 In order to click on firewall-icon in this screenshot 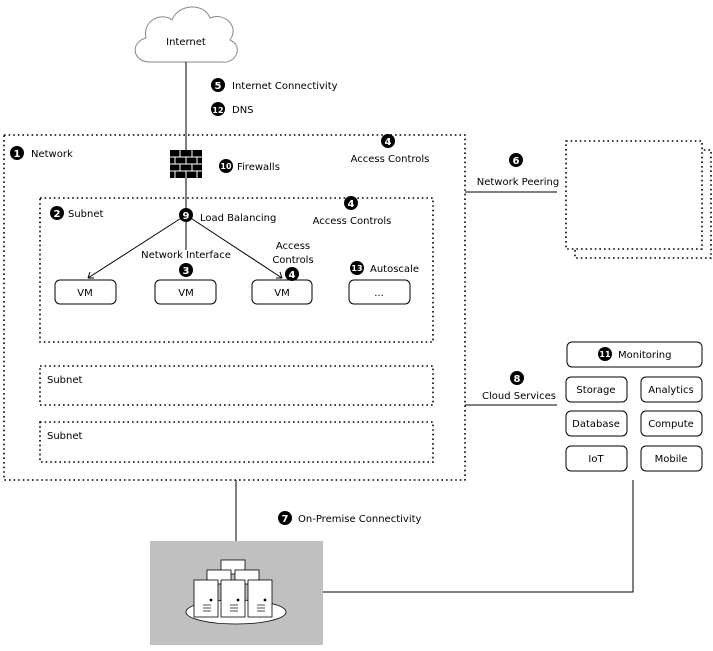, I will do `click(186, 164)`.